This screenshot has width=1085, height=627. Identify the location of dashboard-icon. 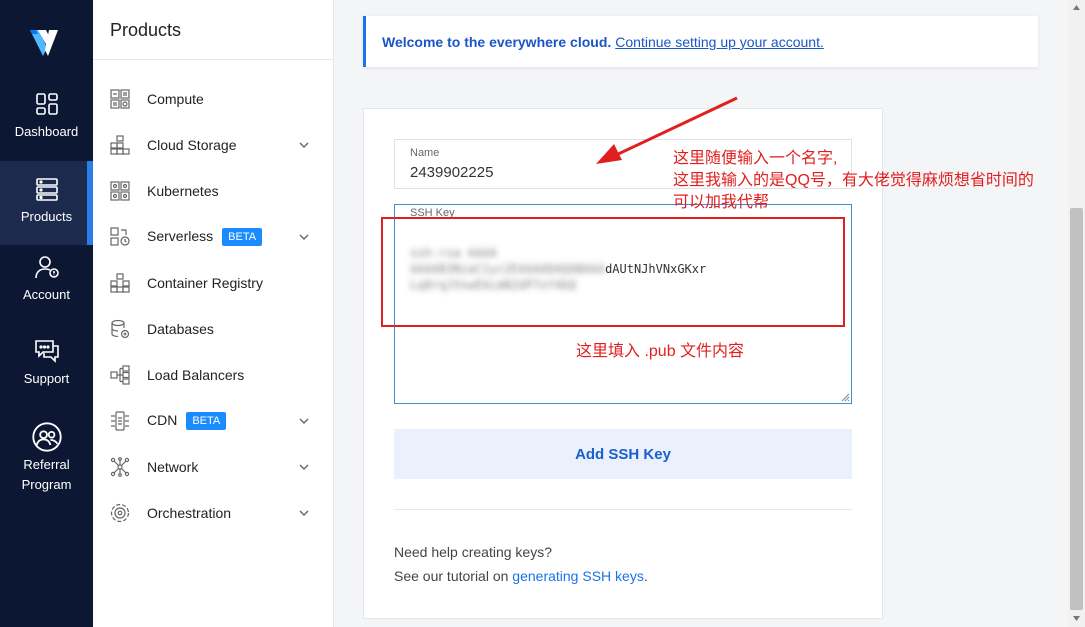
(46, 104).